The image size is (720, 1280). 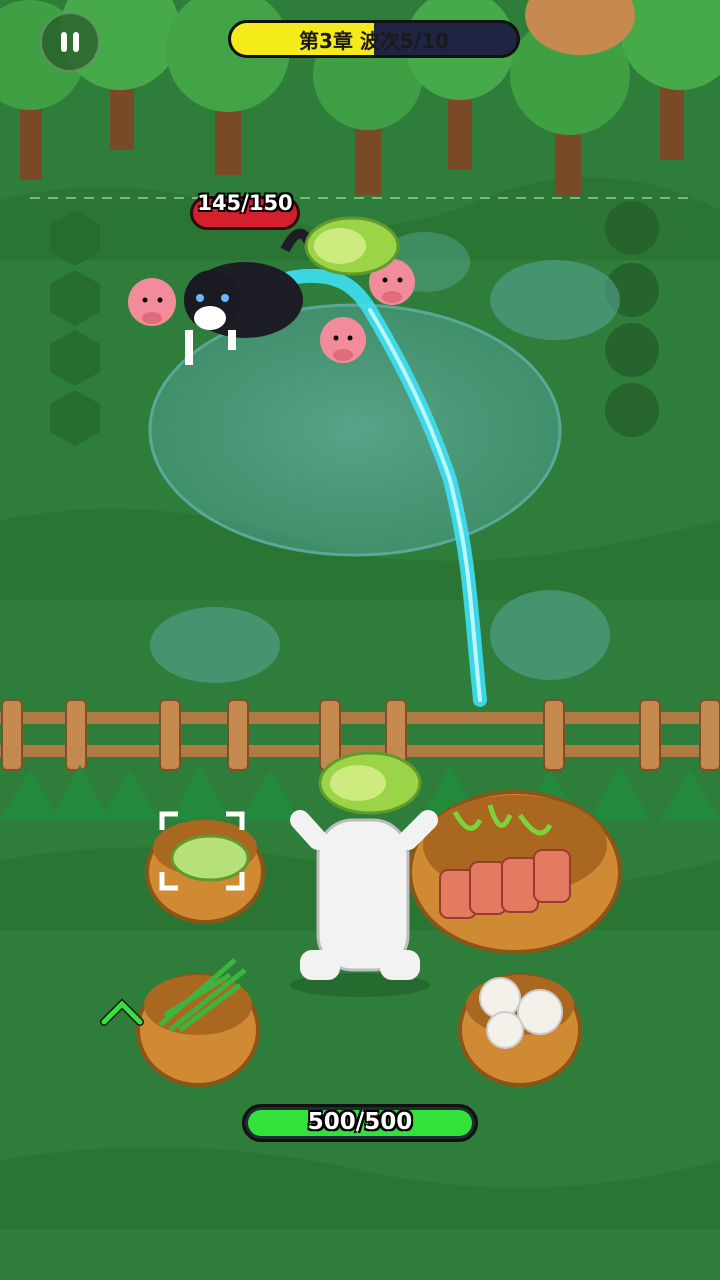 I want to click on enemy-health-text: 145/150, so click(x=245, y=203).